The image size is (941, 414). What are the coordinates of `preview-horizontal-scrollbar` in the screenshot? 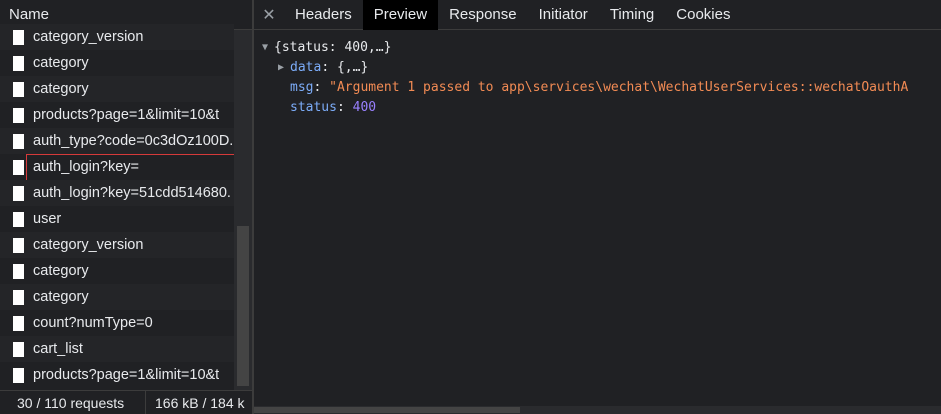 It's located at (597, 410).